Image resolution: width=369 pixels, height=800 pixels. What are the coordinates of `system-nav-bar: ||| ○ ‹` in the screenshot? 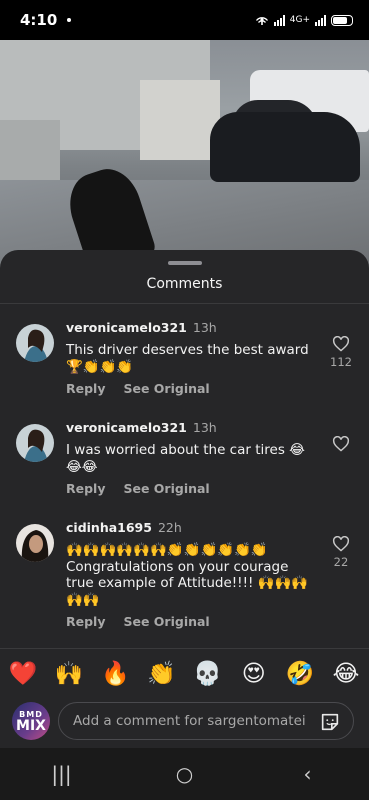 It's located at (184, 774).